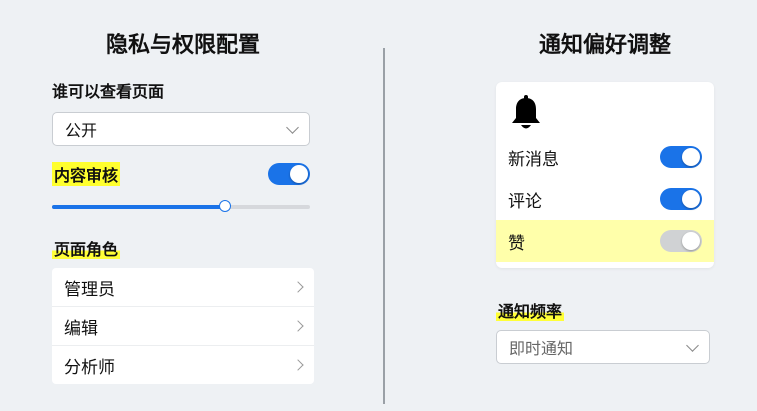  Describe the element at coordinates (605, 241) in the screenshot. I see `notif-row-like: 赞` at that location.